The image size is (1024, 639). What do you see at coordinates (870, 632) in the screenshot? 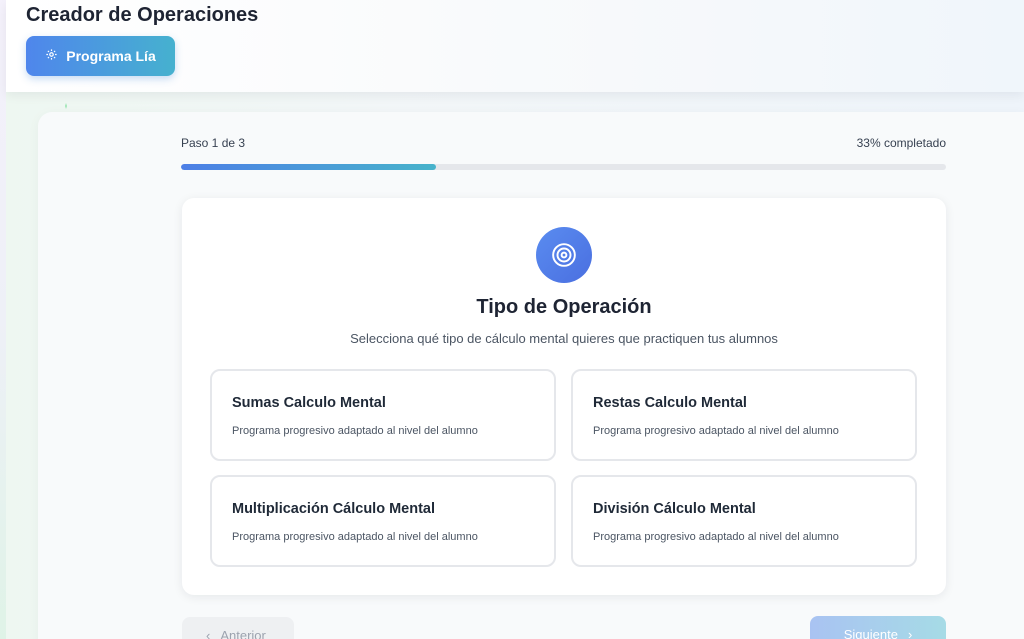
I see `next-label: Siguiente` at bounding box center [870, 632].